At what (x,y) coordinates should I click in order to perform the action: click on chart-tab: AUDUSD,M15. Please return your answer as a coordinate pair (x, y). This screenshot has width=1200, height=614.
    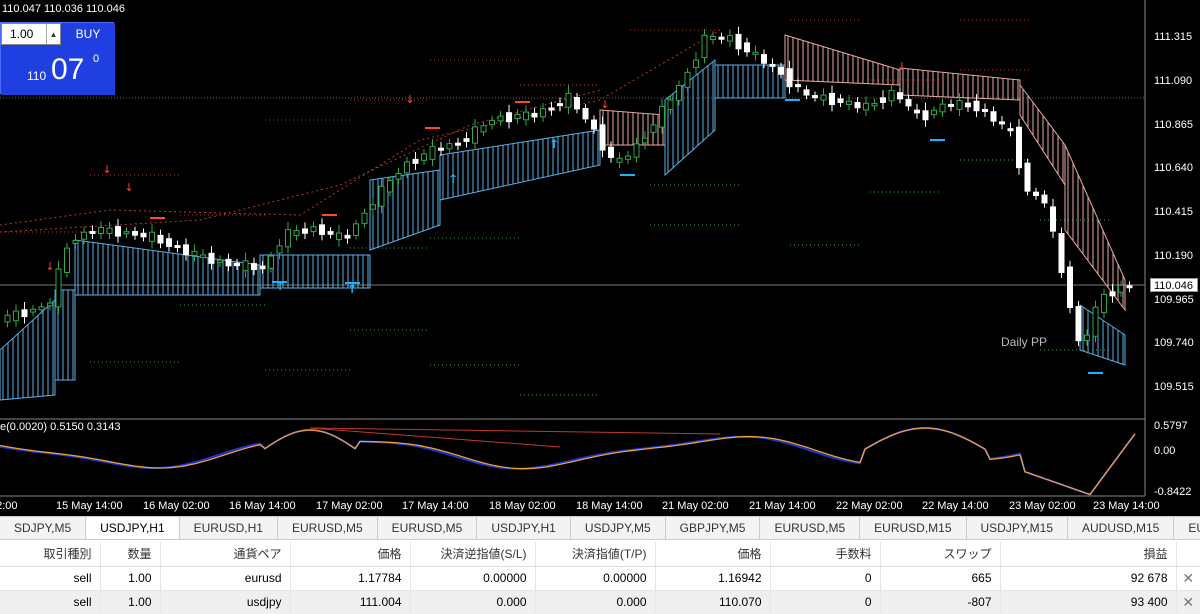
    Looking at the image, I should click on (1121, 528).